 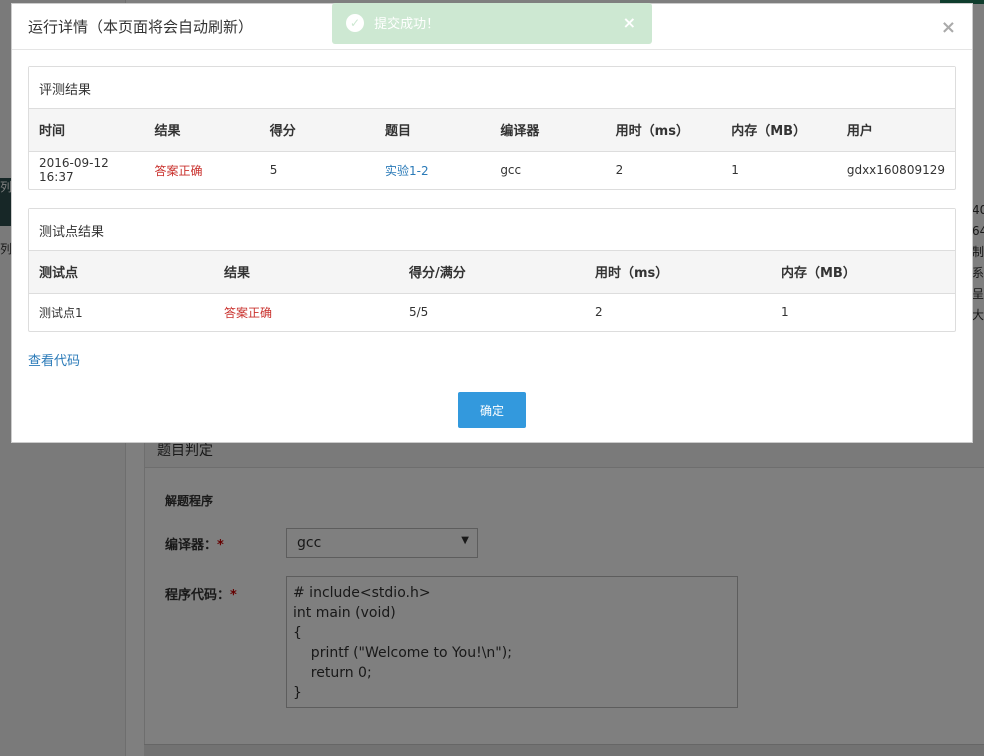 I want to click on check-circle-icon: ✓, so click(x=355, y=22).